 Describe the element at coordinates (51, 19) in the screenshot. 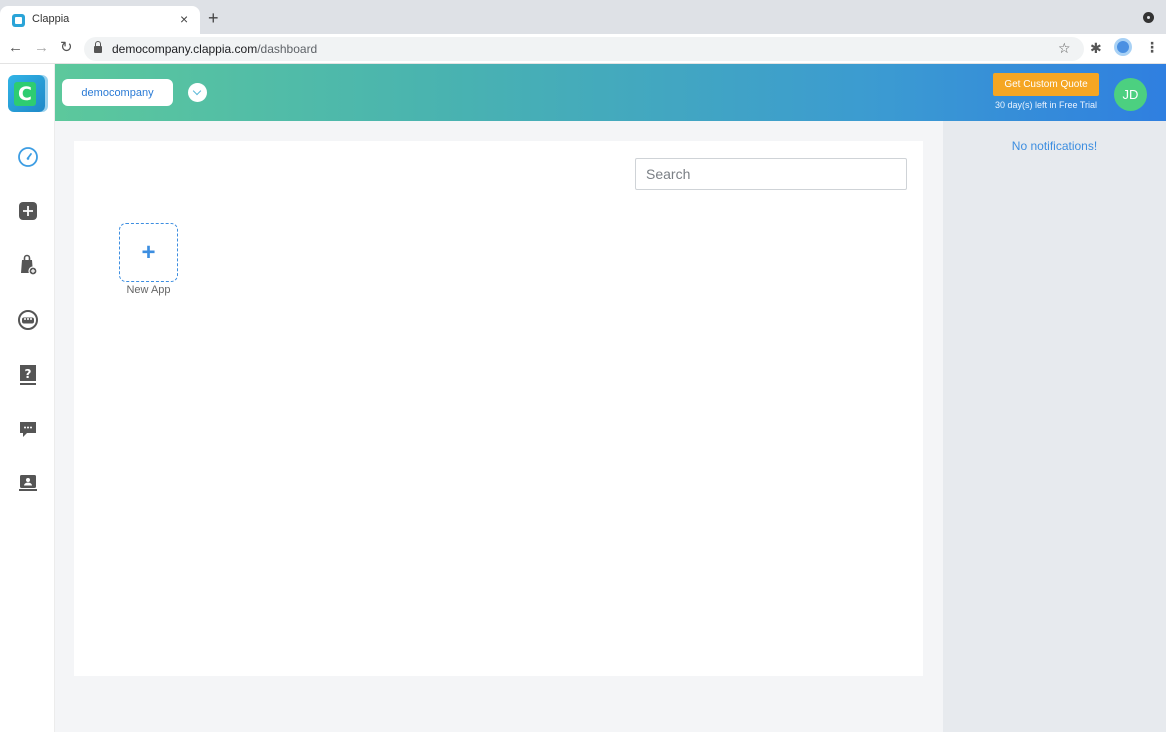

I see `tab-title: Clappia` at that location.